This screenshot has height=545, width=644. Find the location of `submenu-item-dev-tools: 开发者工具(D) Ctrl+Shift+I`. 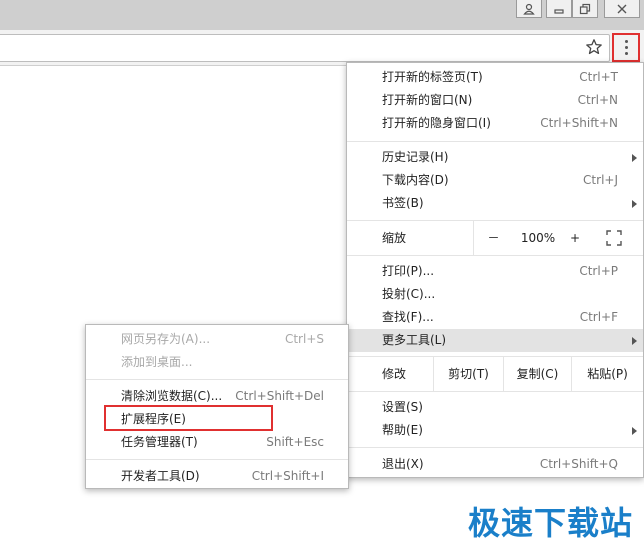

submenu-item-dev-tools: 开发者工具(D) Ctrl+Shift+I is located at coordinates (217, 476).